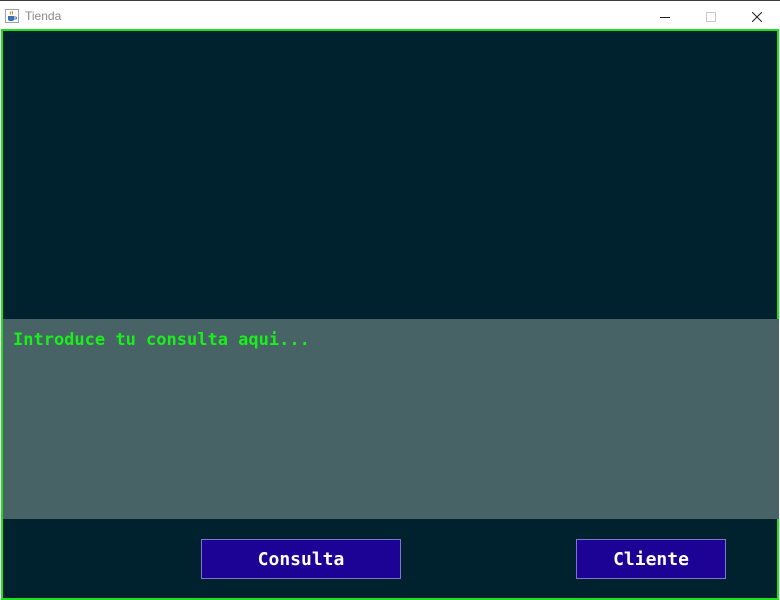  What do you see at coordinates (43, 16) in the screenshot?
I see `window-title: Tienda` at bounding box center [43, 16].